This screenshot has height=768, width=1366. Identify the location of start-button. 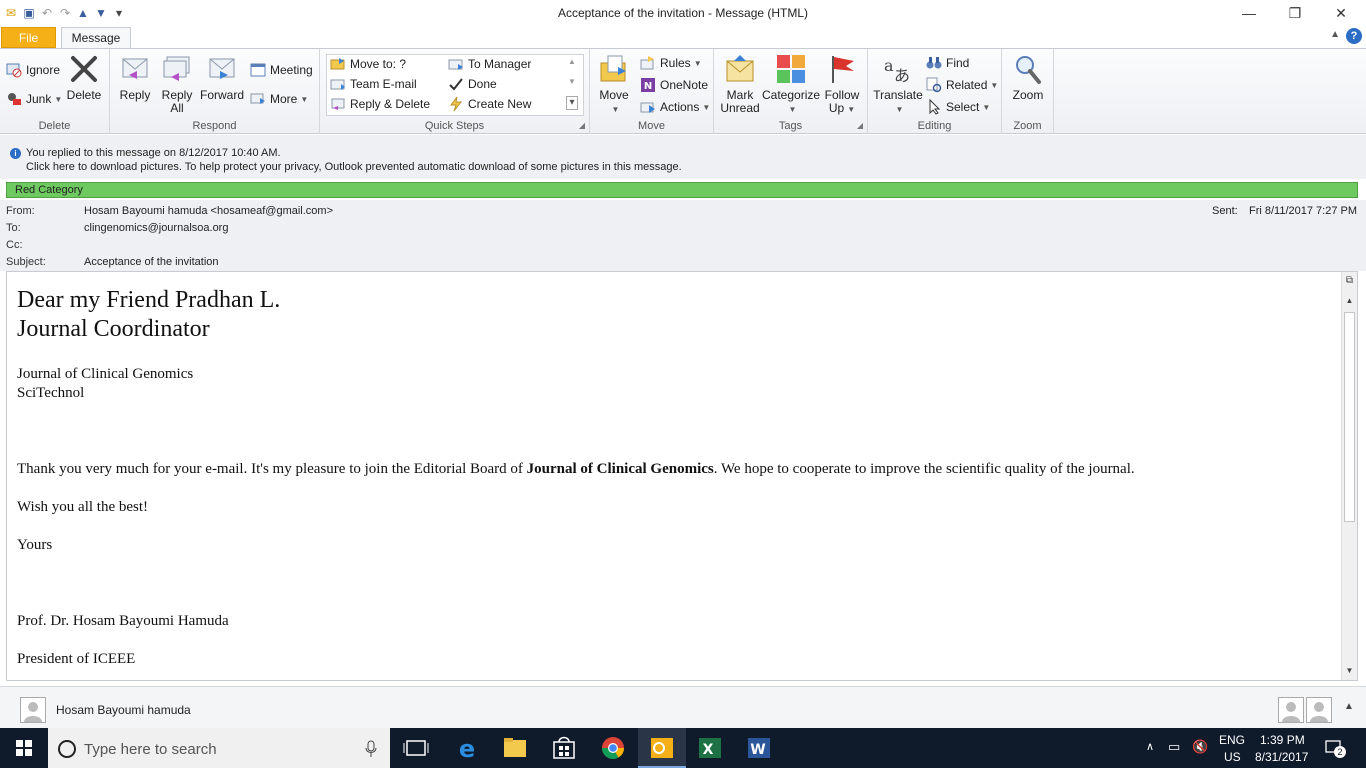
(24, 748).